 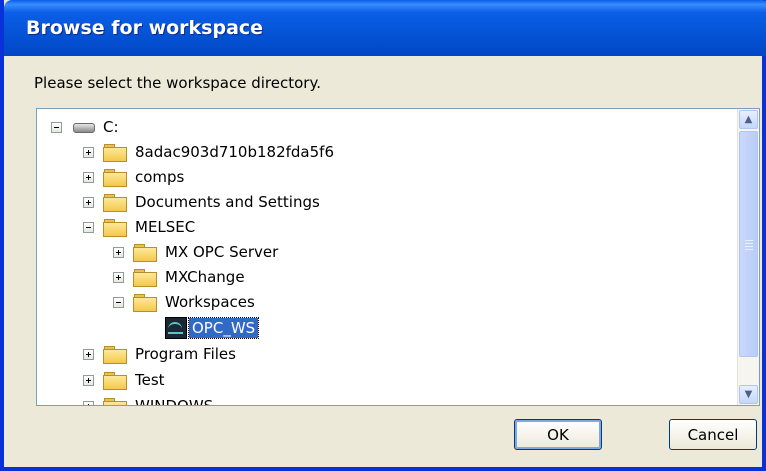 I want to click on tree-node-label: 8adac903d710b182fda5f6, so click(x=234, y=152).